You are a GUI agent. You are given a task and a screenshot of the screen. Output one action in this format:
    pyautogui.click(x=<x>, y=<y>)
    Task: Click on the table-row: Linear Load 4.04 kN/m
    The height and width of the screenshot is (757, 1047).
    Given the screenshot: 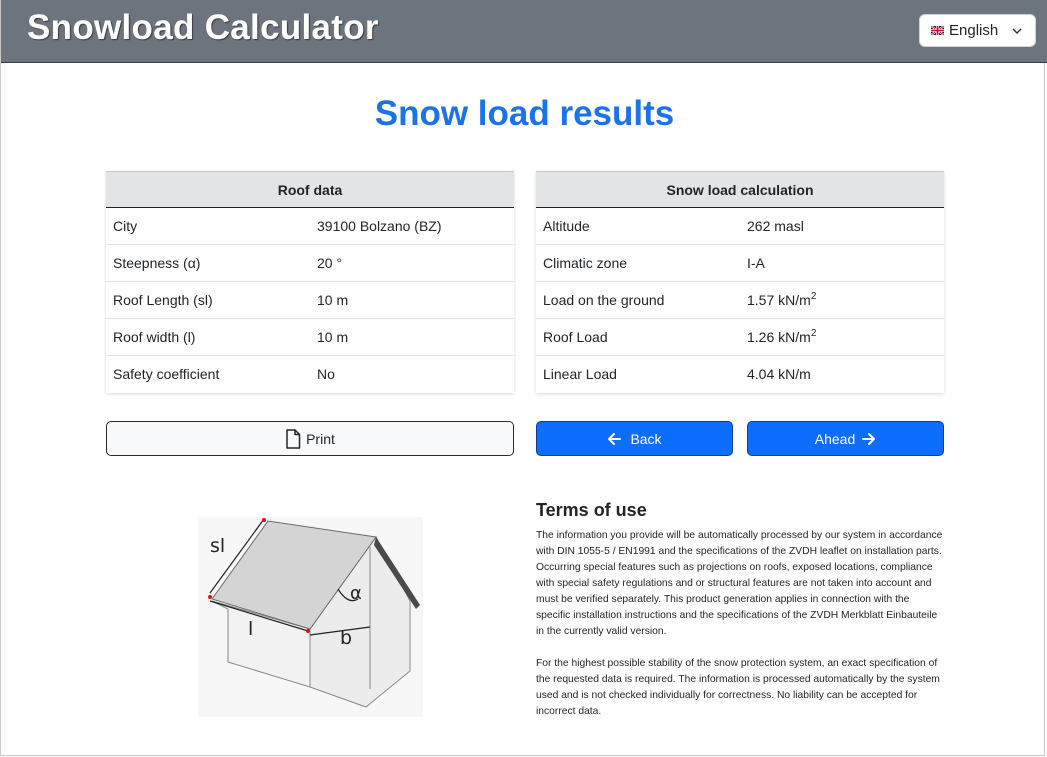 What is the action you would take?
    pyautogui.click(x=740, y=374)
    